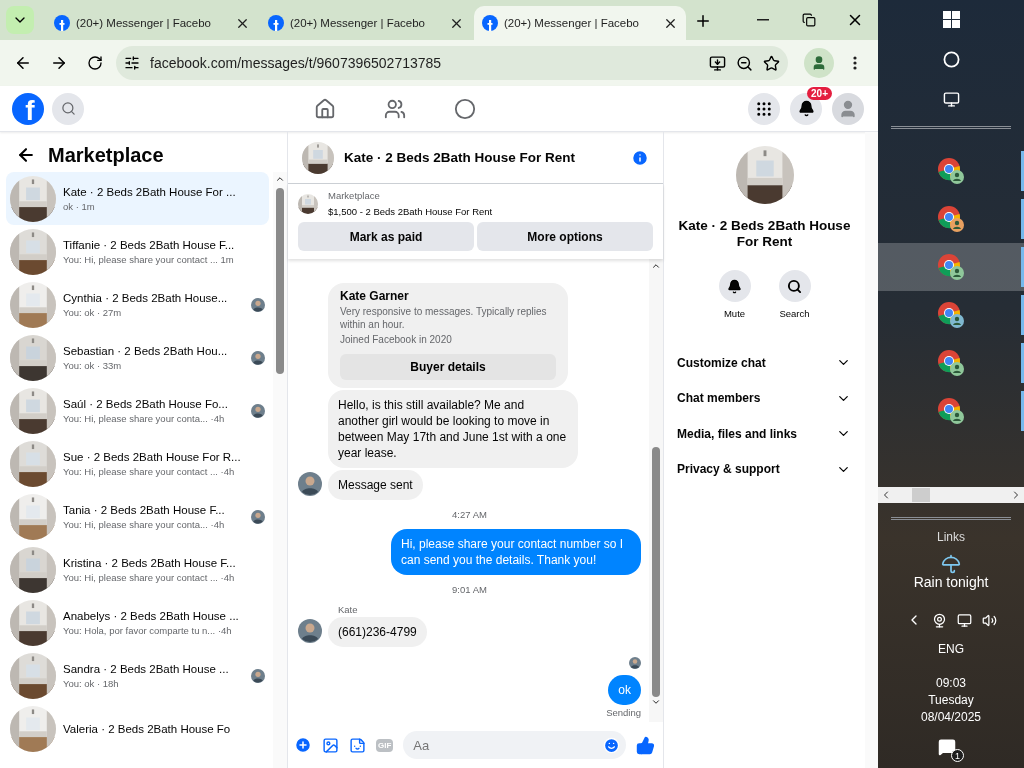  I want to click on sender-name: Kate, so click(348, 609).